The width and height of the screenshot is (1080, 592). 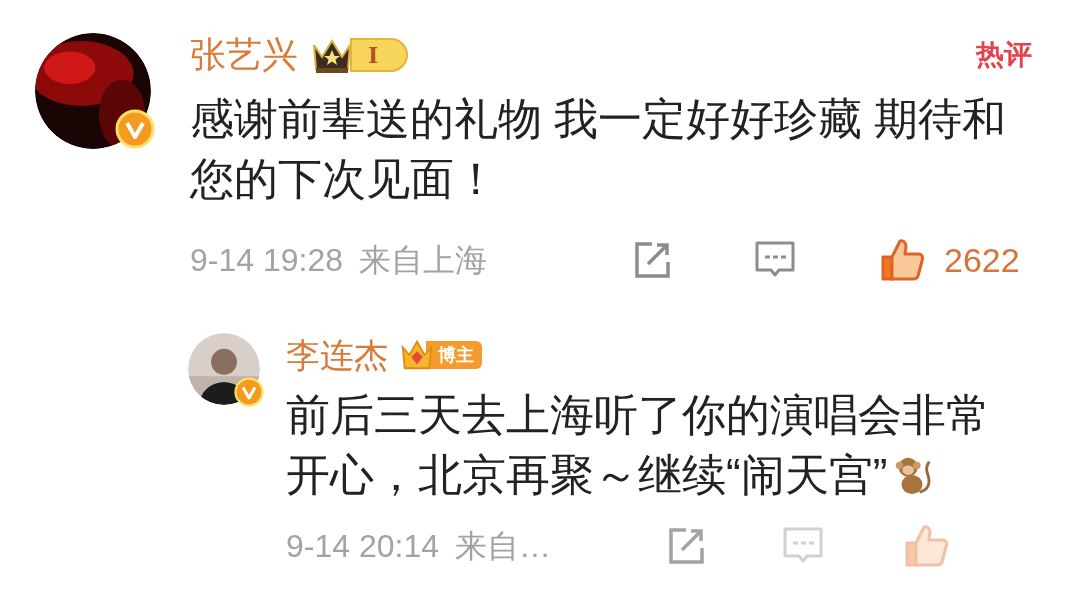 I want to click on comment-location: 来自上海, so click(x=423, y=260).